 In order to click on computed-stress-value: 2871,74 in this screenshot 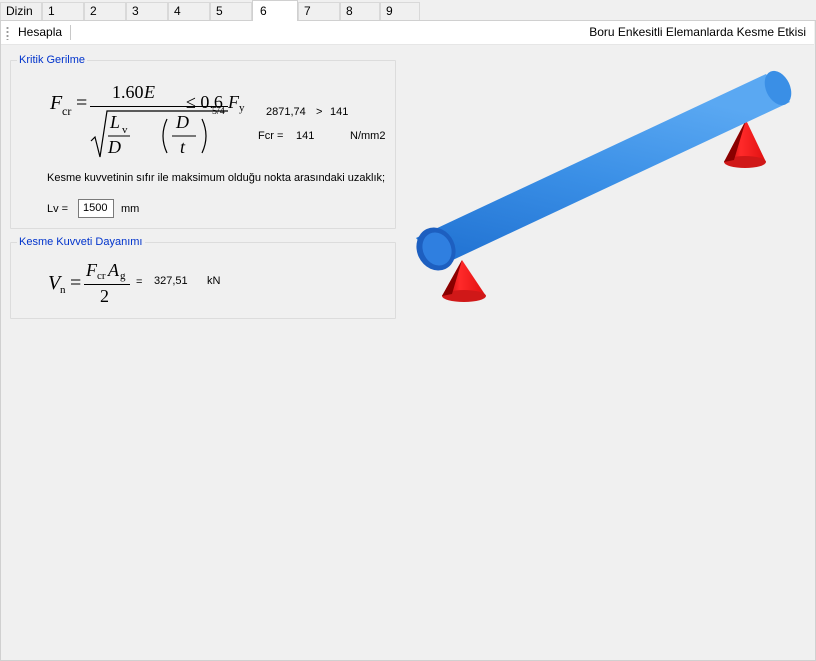, I will do `click(286, 112)`.